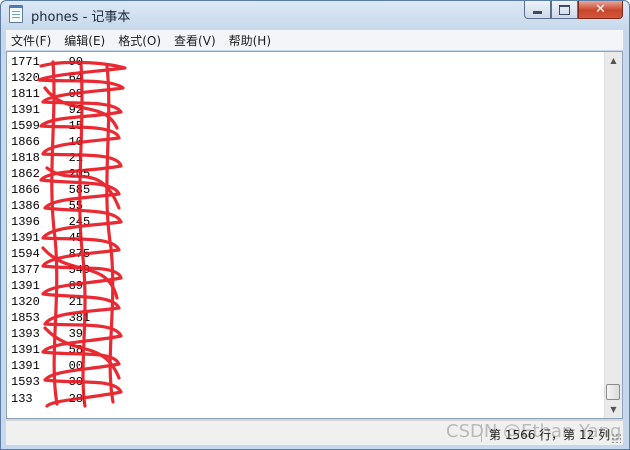  What do you see at coordinates (47, 142) in the screenshot?
I see `text-line: 1866 10` at bounding box center [47, 142].